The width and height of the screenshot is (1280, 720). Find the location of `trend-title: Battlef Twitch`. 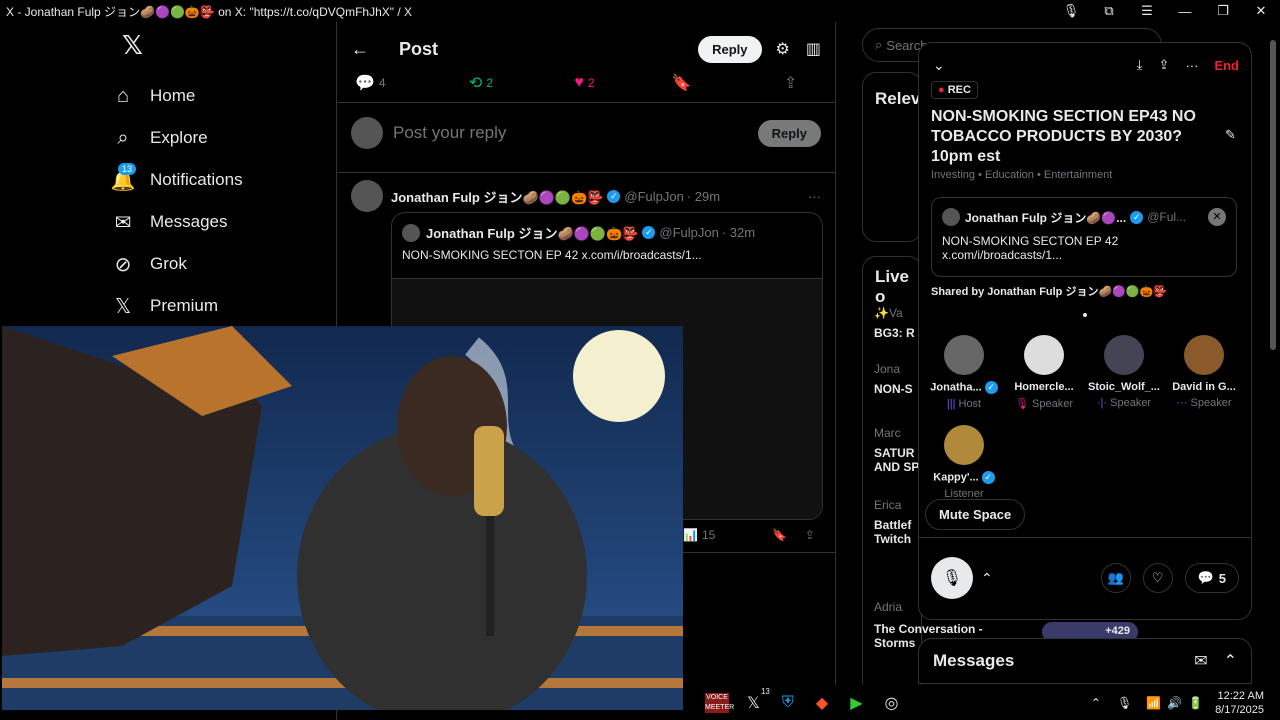

trend-title: Battlef Twitch is located at coordinates (899, 532).